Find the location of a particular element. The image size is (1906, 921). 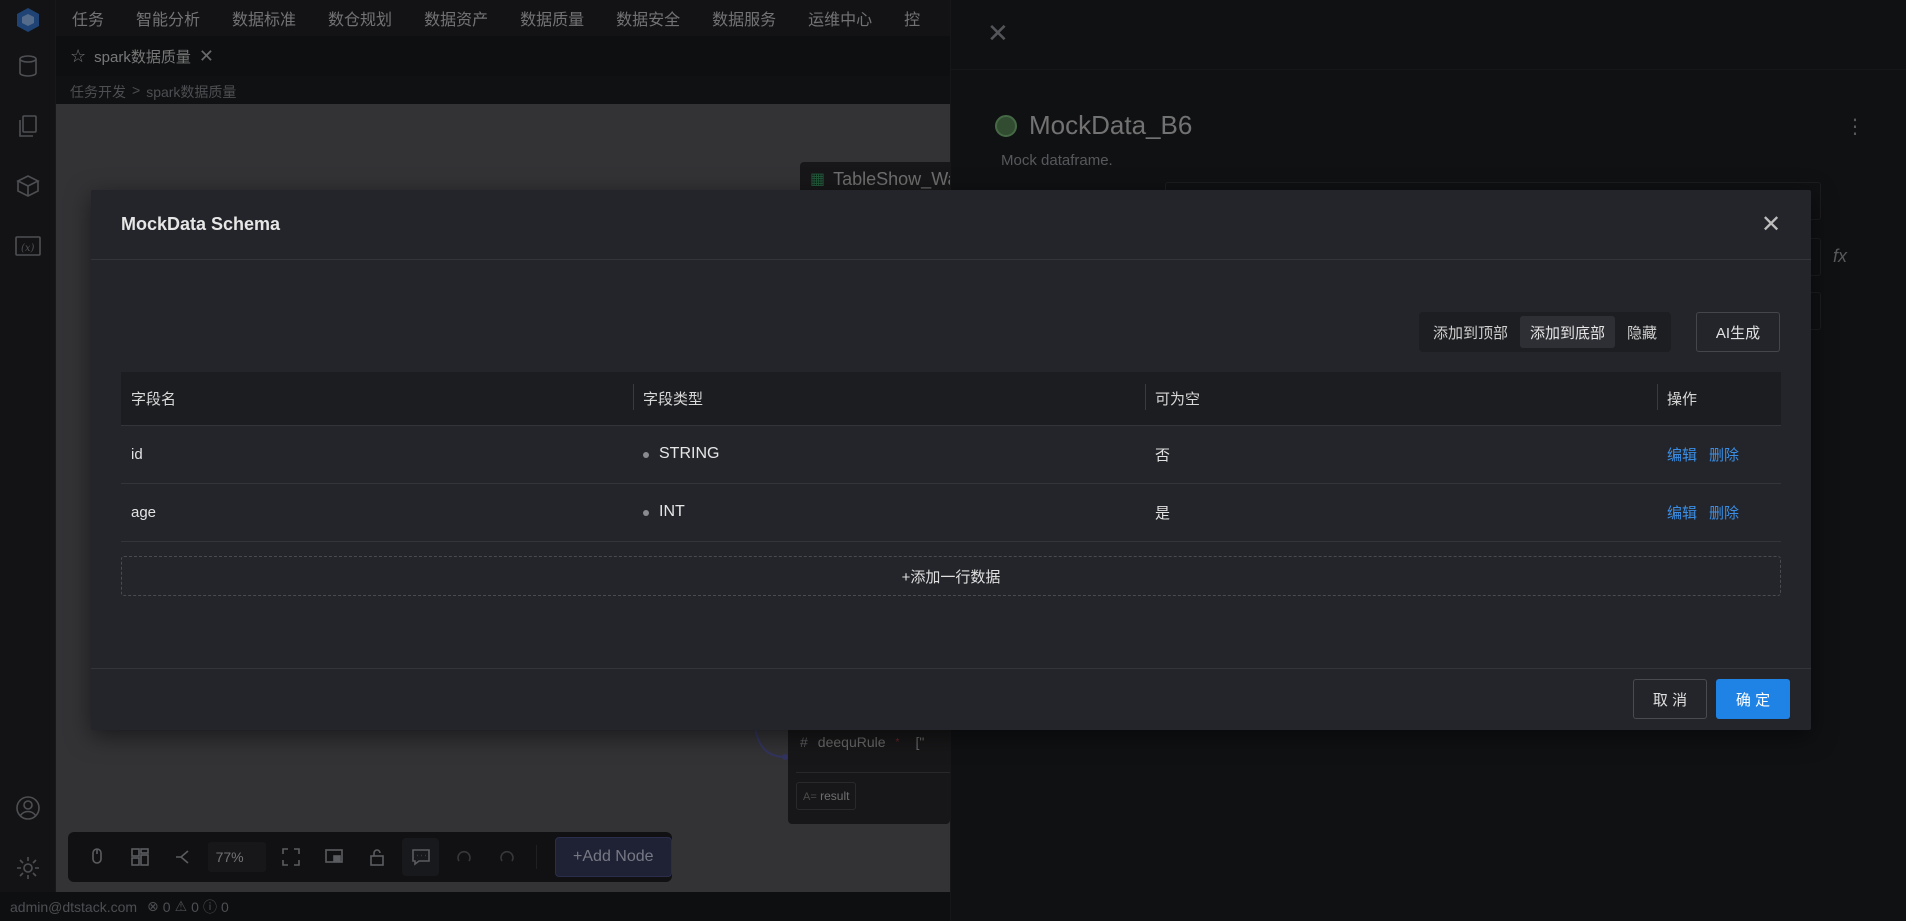

confirm-button: 确 定 is located at coordinates (1753, 699).